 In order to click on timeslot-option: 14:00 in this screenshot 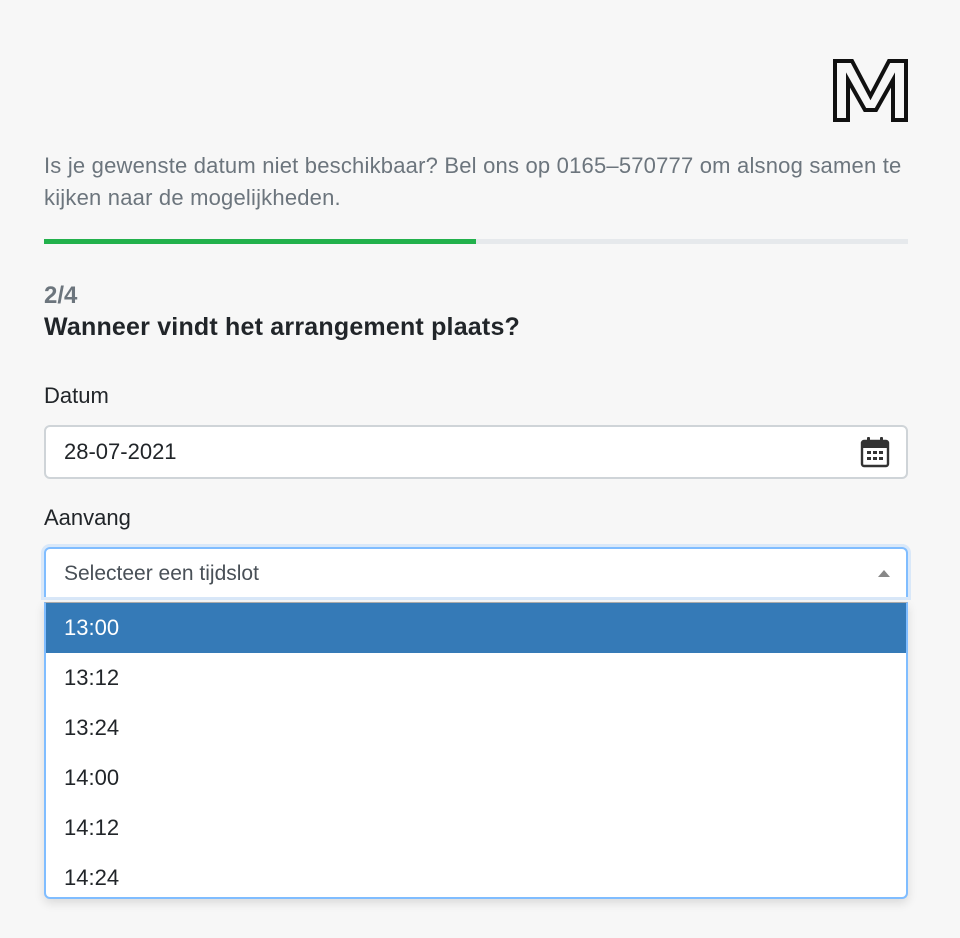, I will do `click(476, 778)`.